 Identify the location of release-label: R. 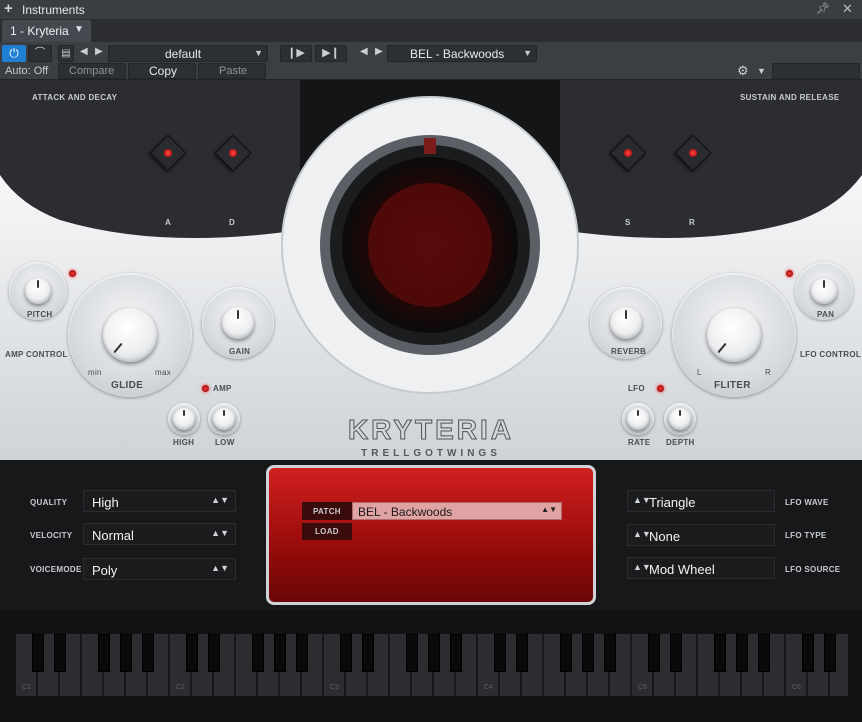
(692, 222).